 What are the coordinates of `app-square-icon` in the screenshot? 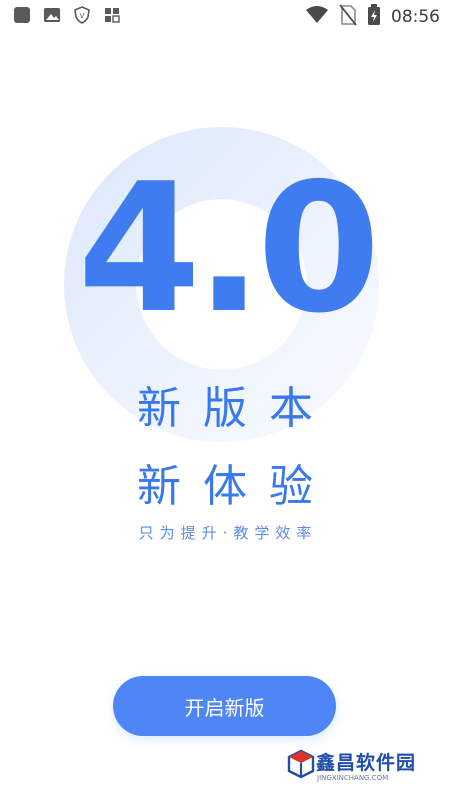 It's located at (22, 15).